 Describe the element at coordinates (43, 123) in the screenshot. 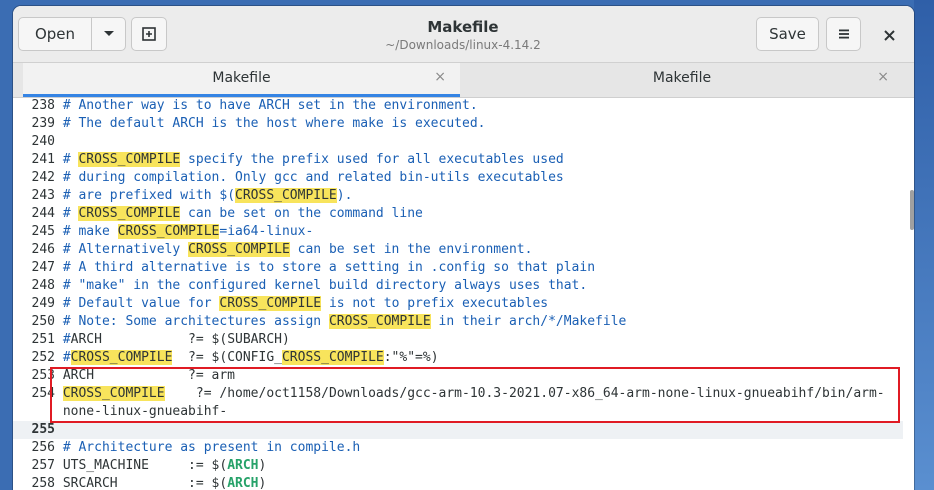

I see `line-number: 239` at that location.